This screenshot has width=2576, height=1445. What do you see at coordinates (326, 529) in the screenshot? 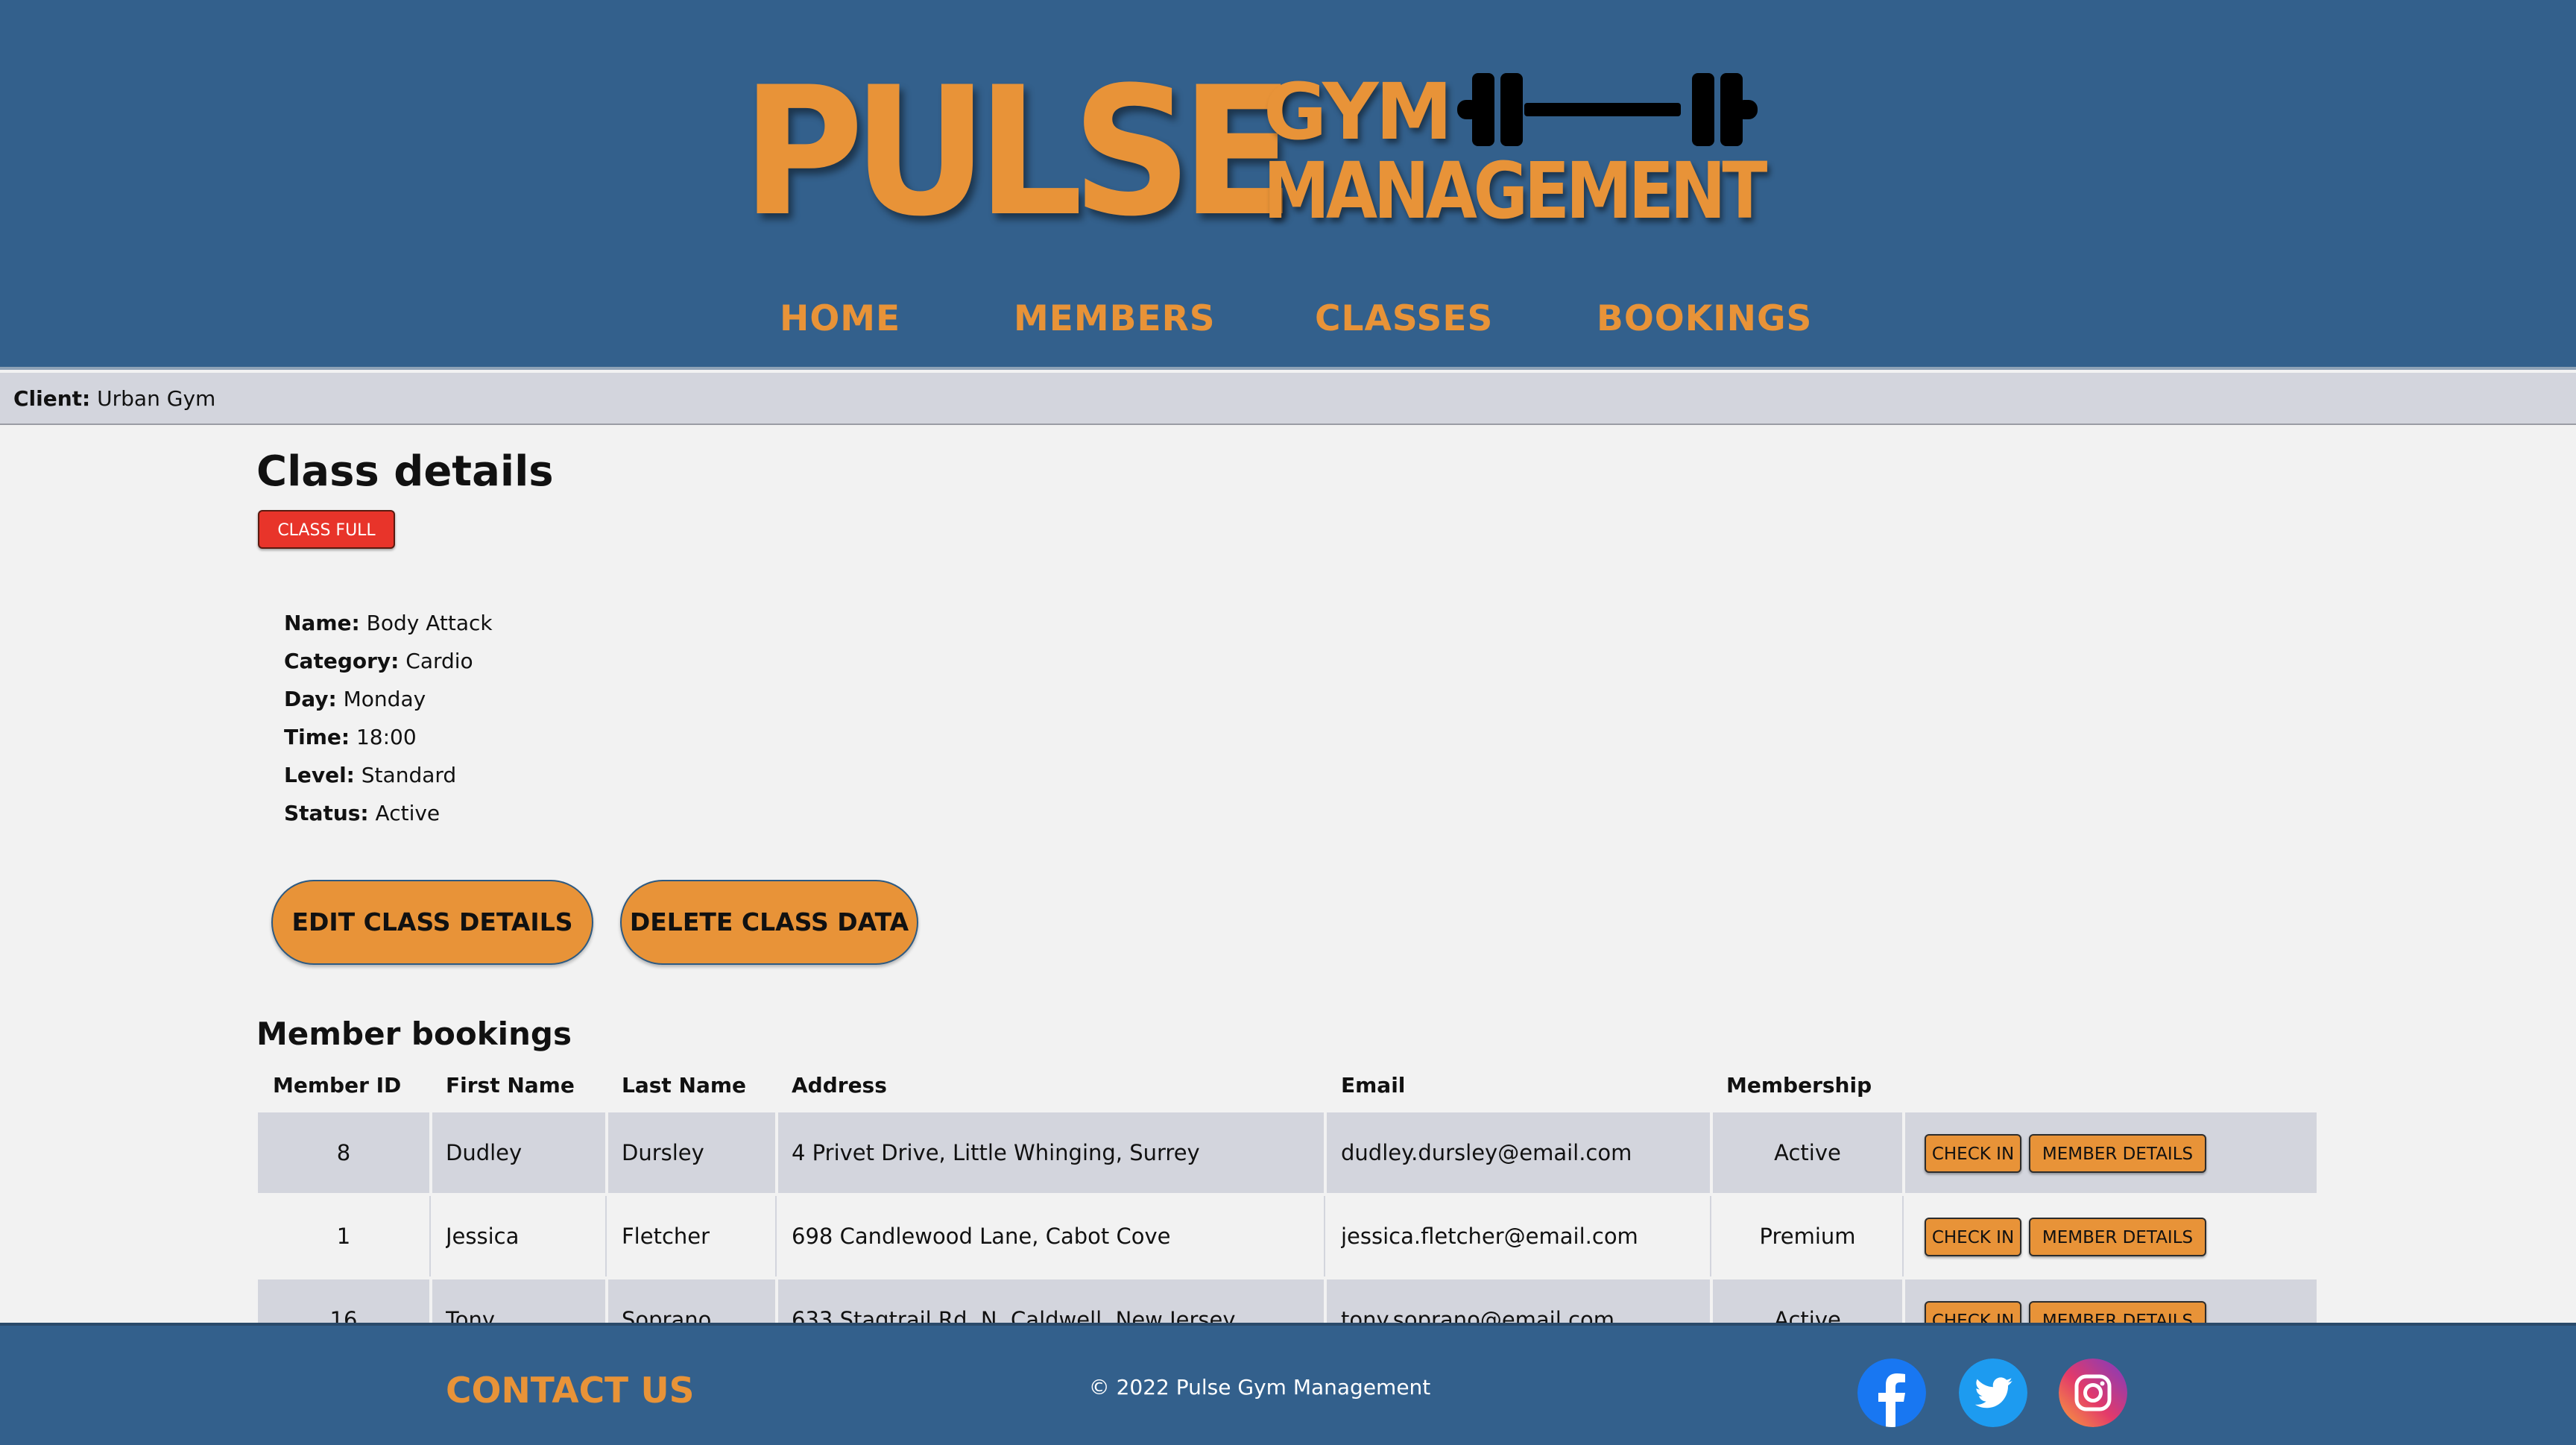
I see `class-full-badge: CLASS FULL` at bounding box center [326, 529].